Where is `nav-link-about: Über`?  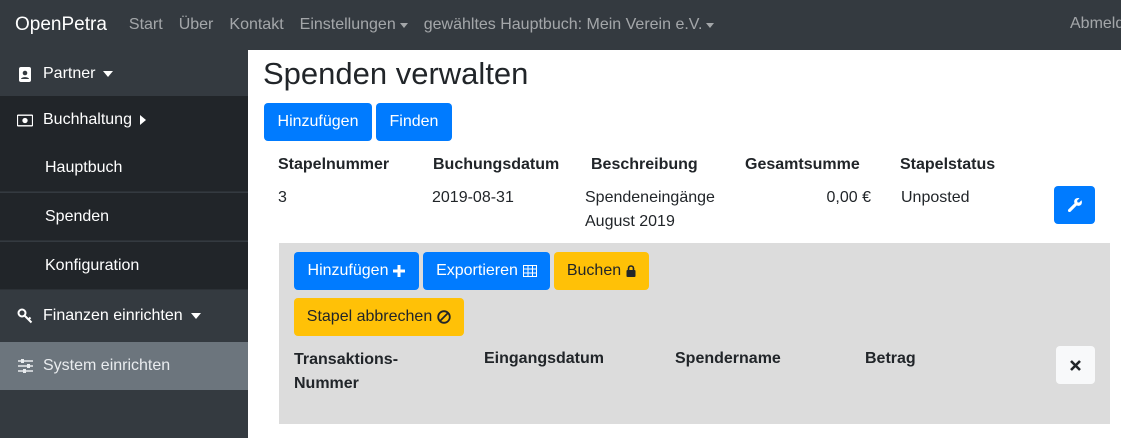
nav-link-about: Über is located at coordinates (196, 25).